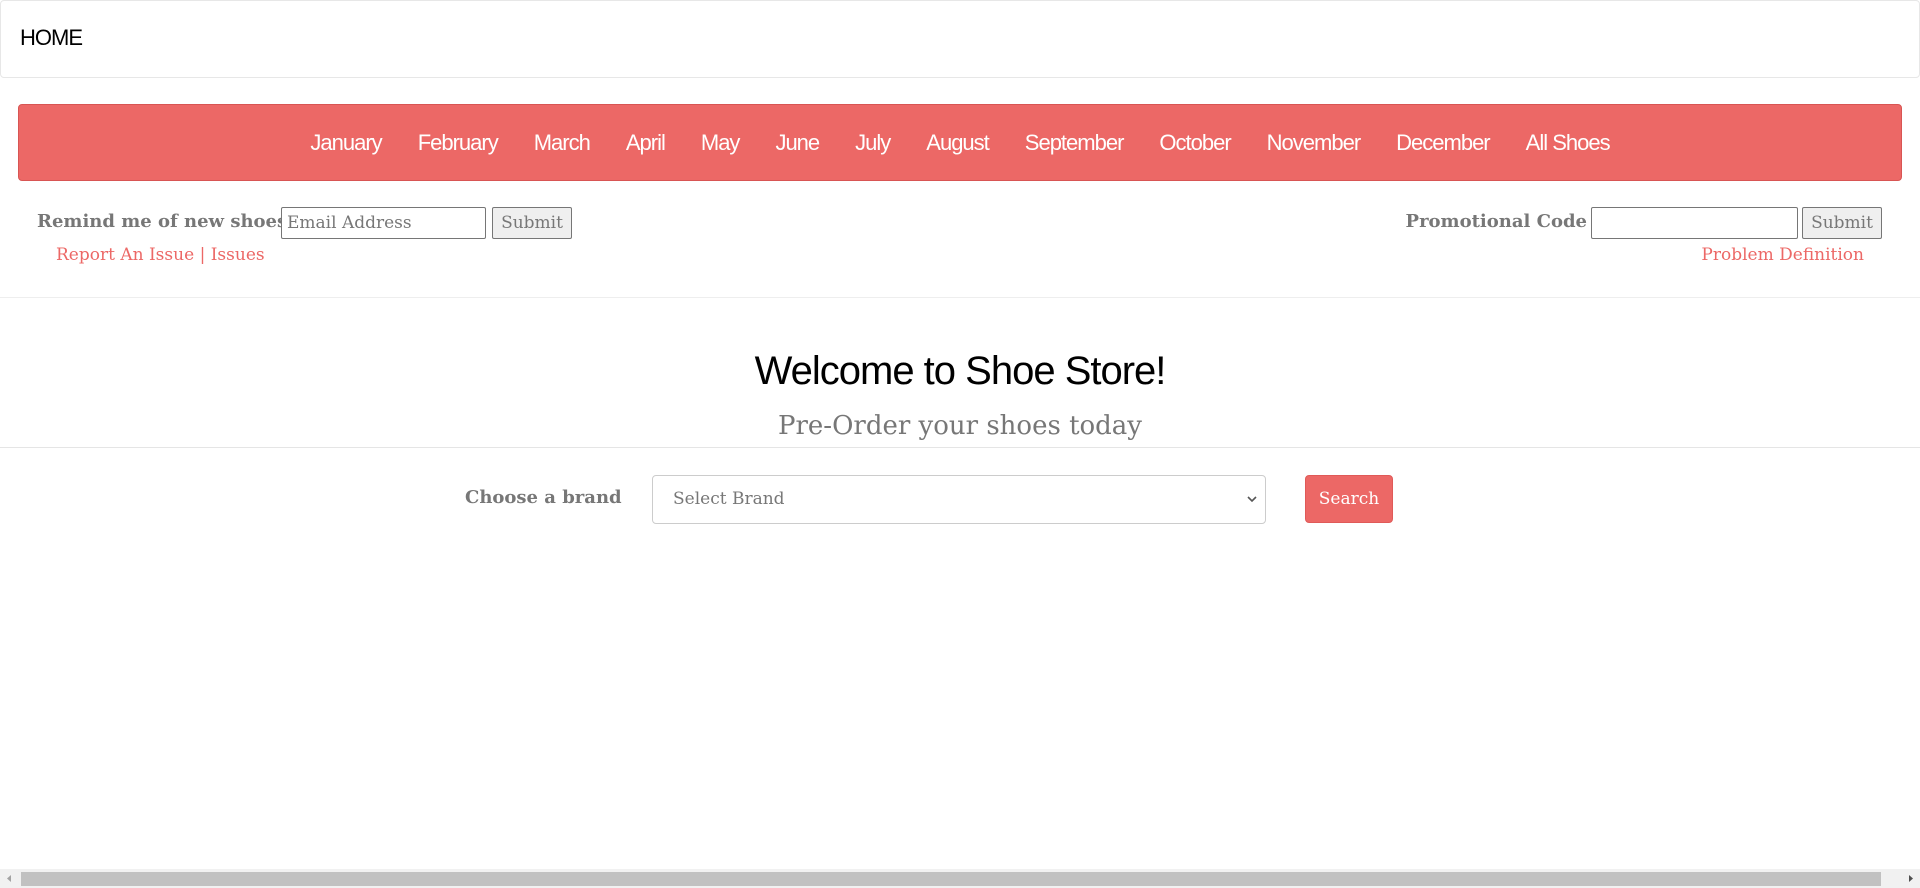 The image size is (1920, 888). What do you see at coordinates (959, 499) in the screenshot?
I see `brand-select: Select Brand` at bounding box center [959, 499].